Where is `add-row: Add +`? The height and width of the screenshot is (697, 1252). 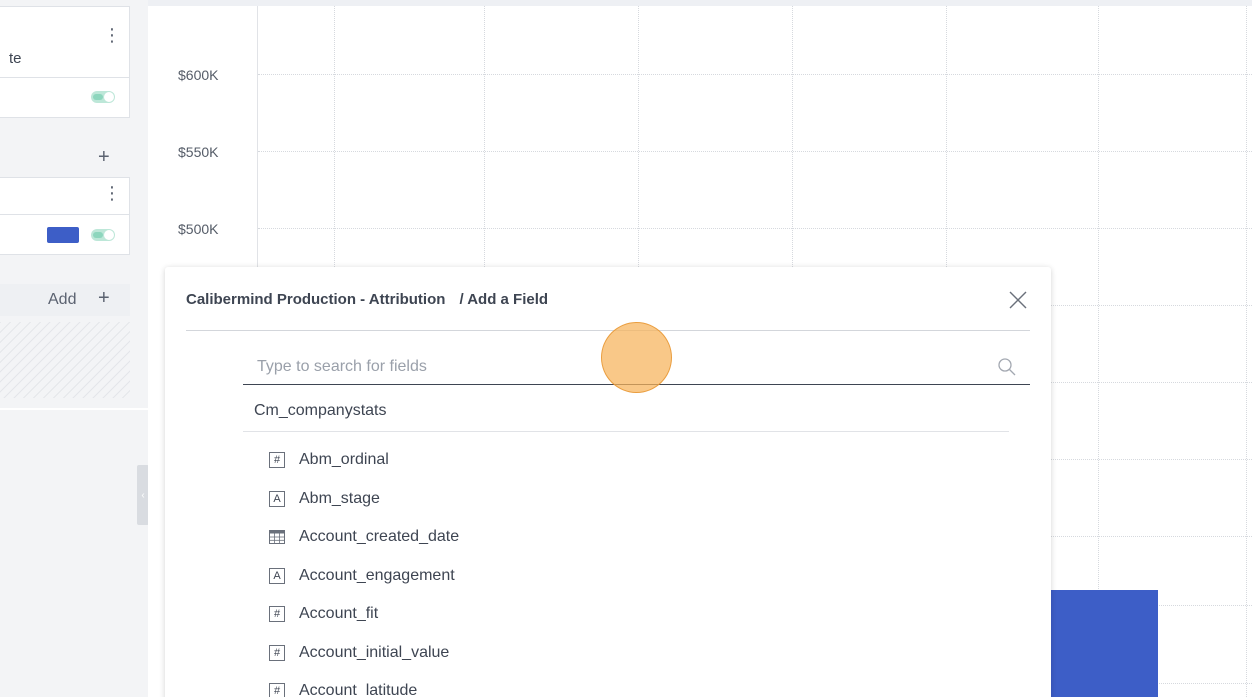 add-row: Add + is located at coordinates (65, 300).